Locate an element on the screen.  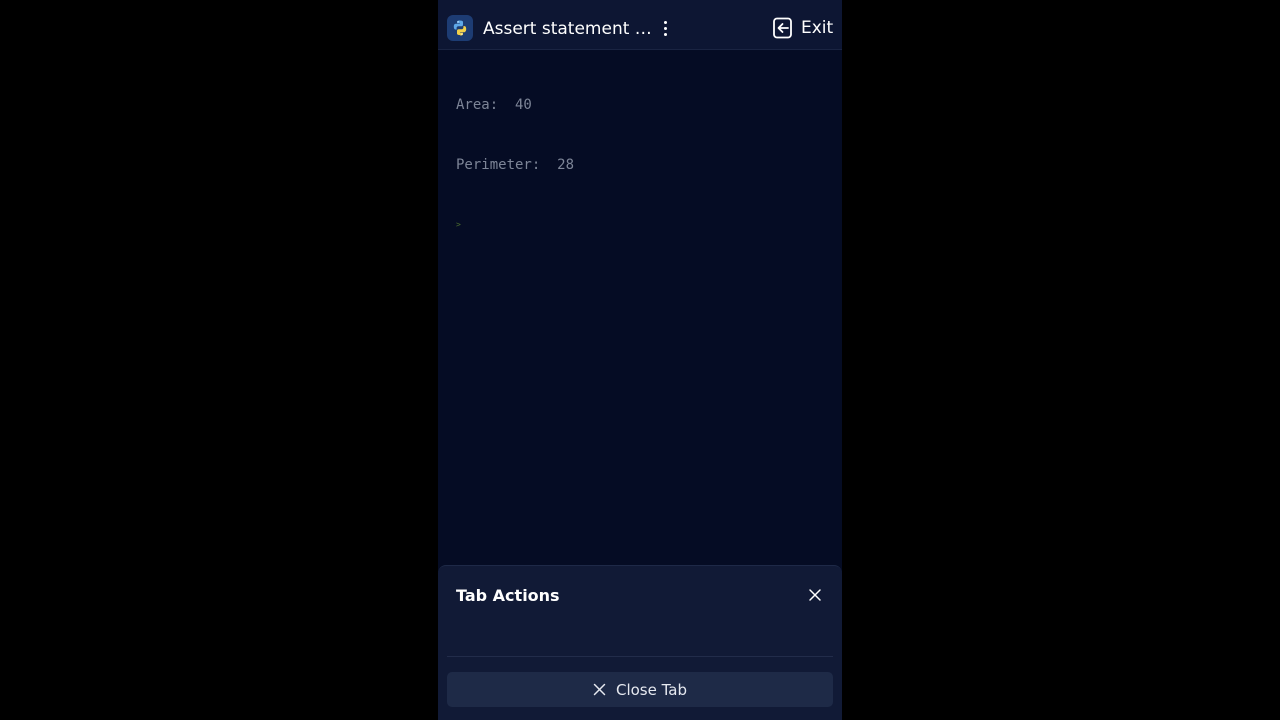
exit-label: Exit is located at coordinates (817, 28).